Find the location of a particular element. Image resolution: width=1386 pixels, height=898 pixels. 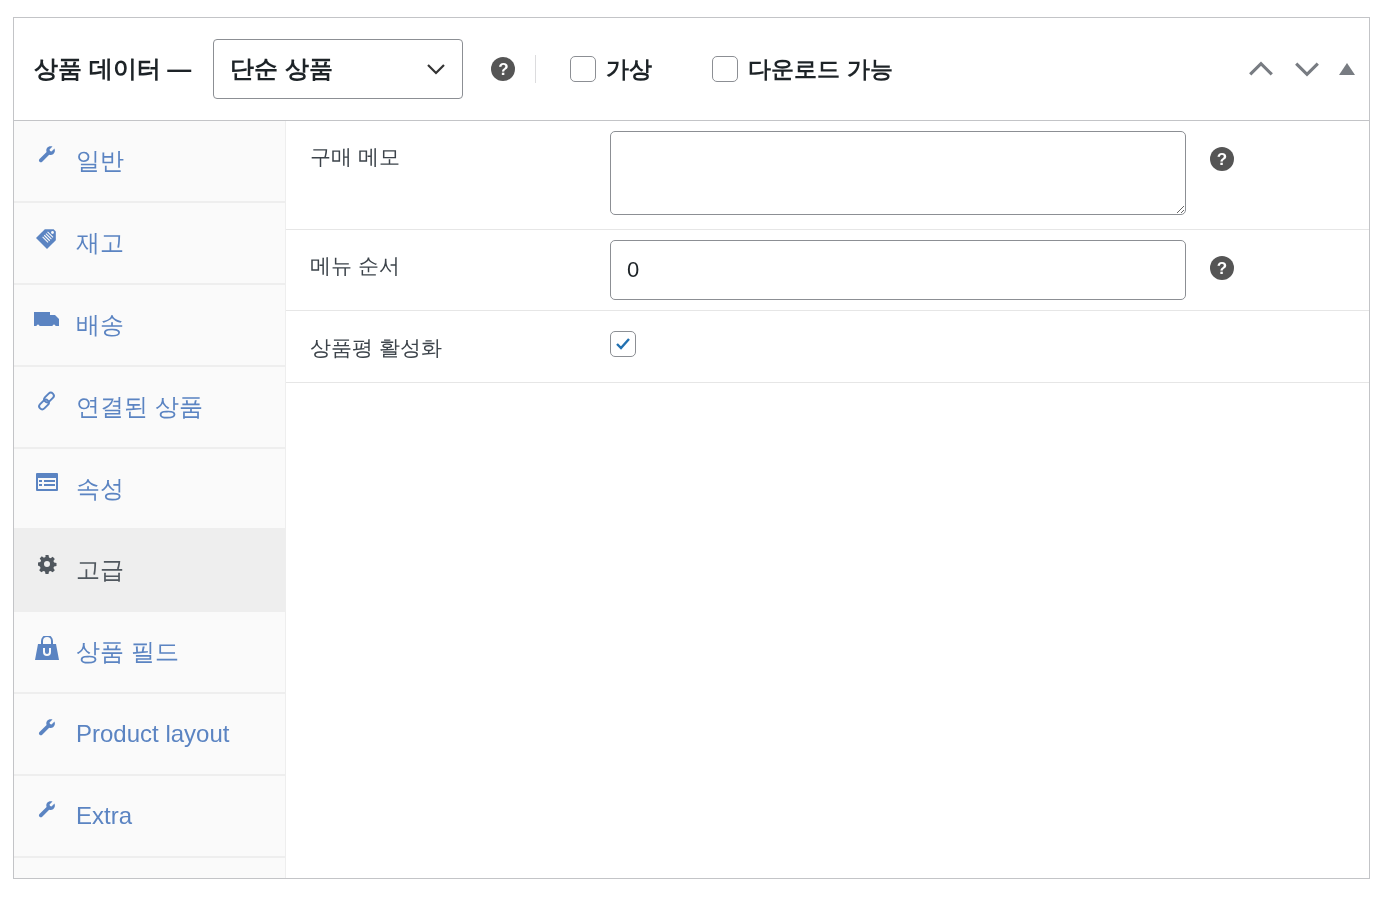

sidebar-tab: Product layout is located at coordinates (149, 735).